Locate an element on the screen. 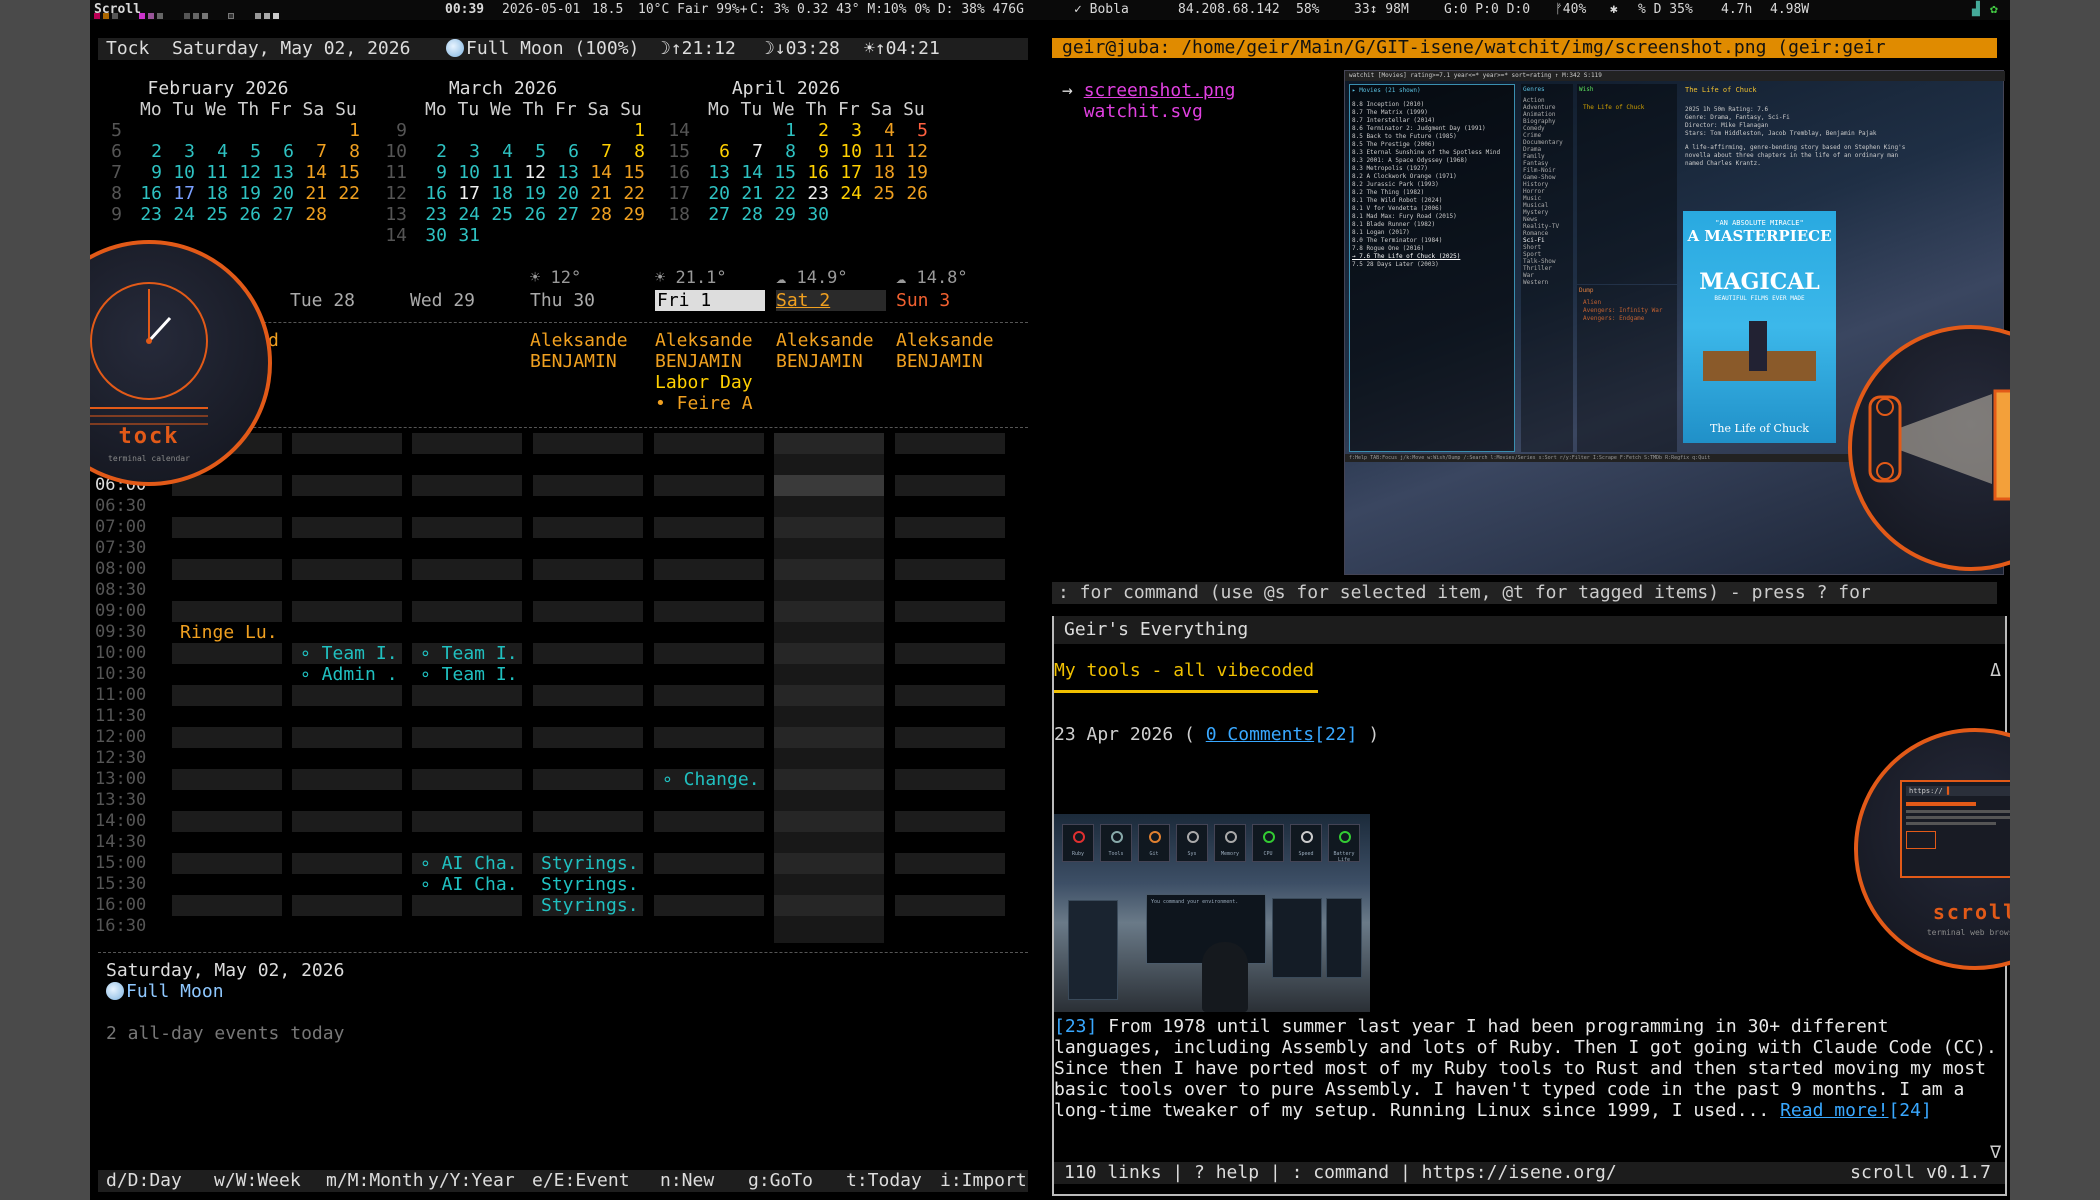 This screenshot has width=2100, height=1200. calendar-day: 25 is located at coordinates (217, 214).